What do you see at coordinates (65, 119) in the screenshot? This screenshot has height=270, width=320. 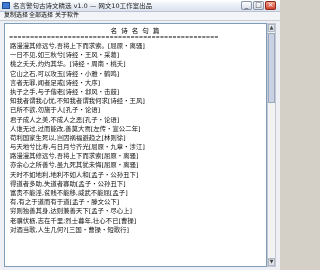 I see `quote-line: 君子成人之美,不成人之恶[孔子・论语]` at bounding box center [65, 119].